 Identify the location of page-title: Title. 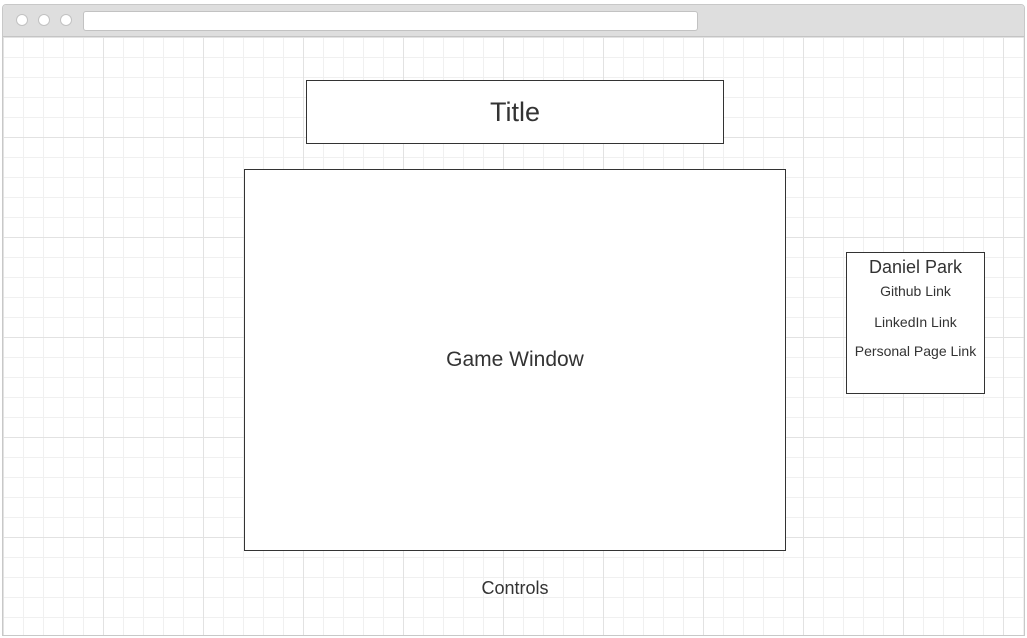
(515, 112).